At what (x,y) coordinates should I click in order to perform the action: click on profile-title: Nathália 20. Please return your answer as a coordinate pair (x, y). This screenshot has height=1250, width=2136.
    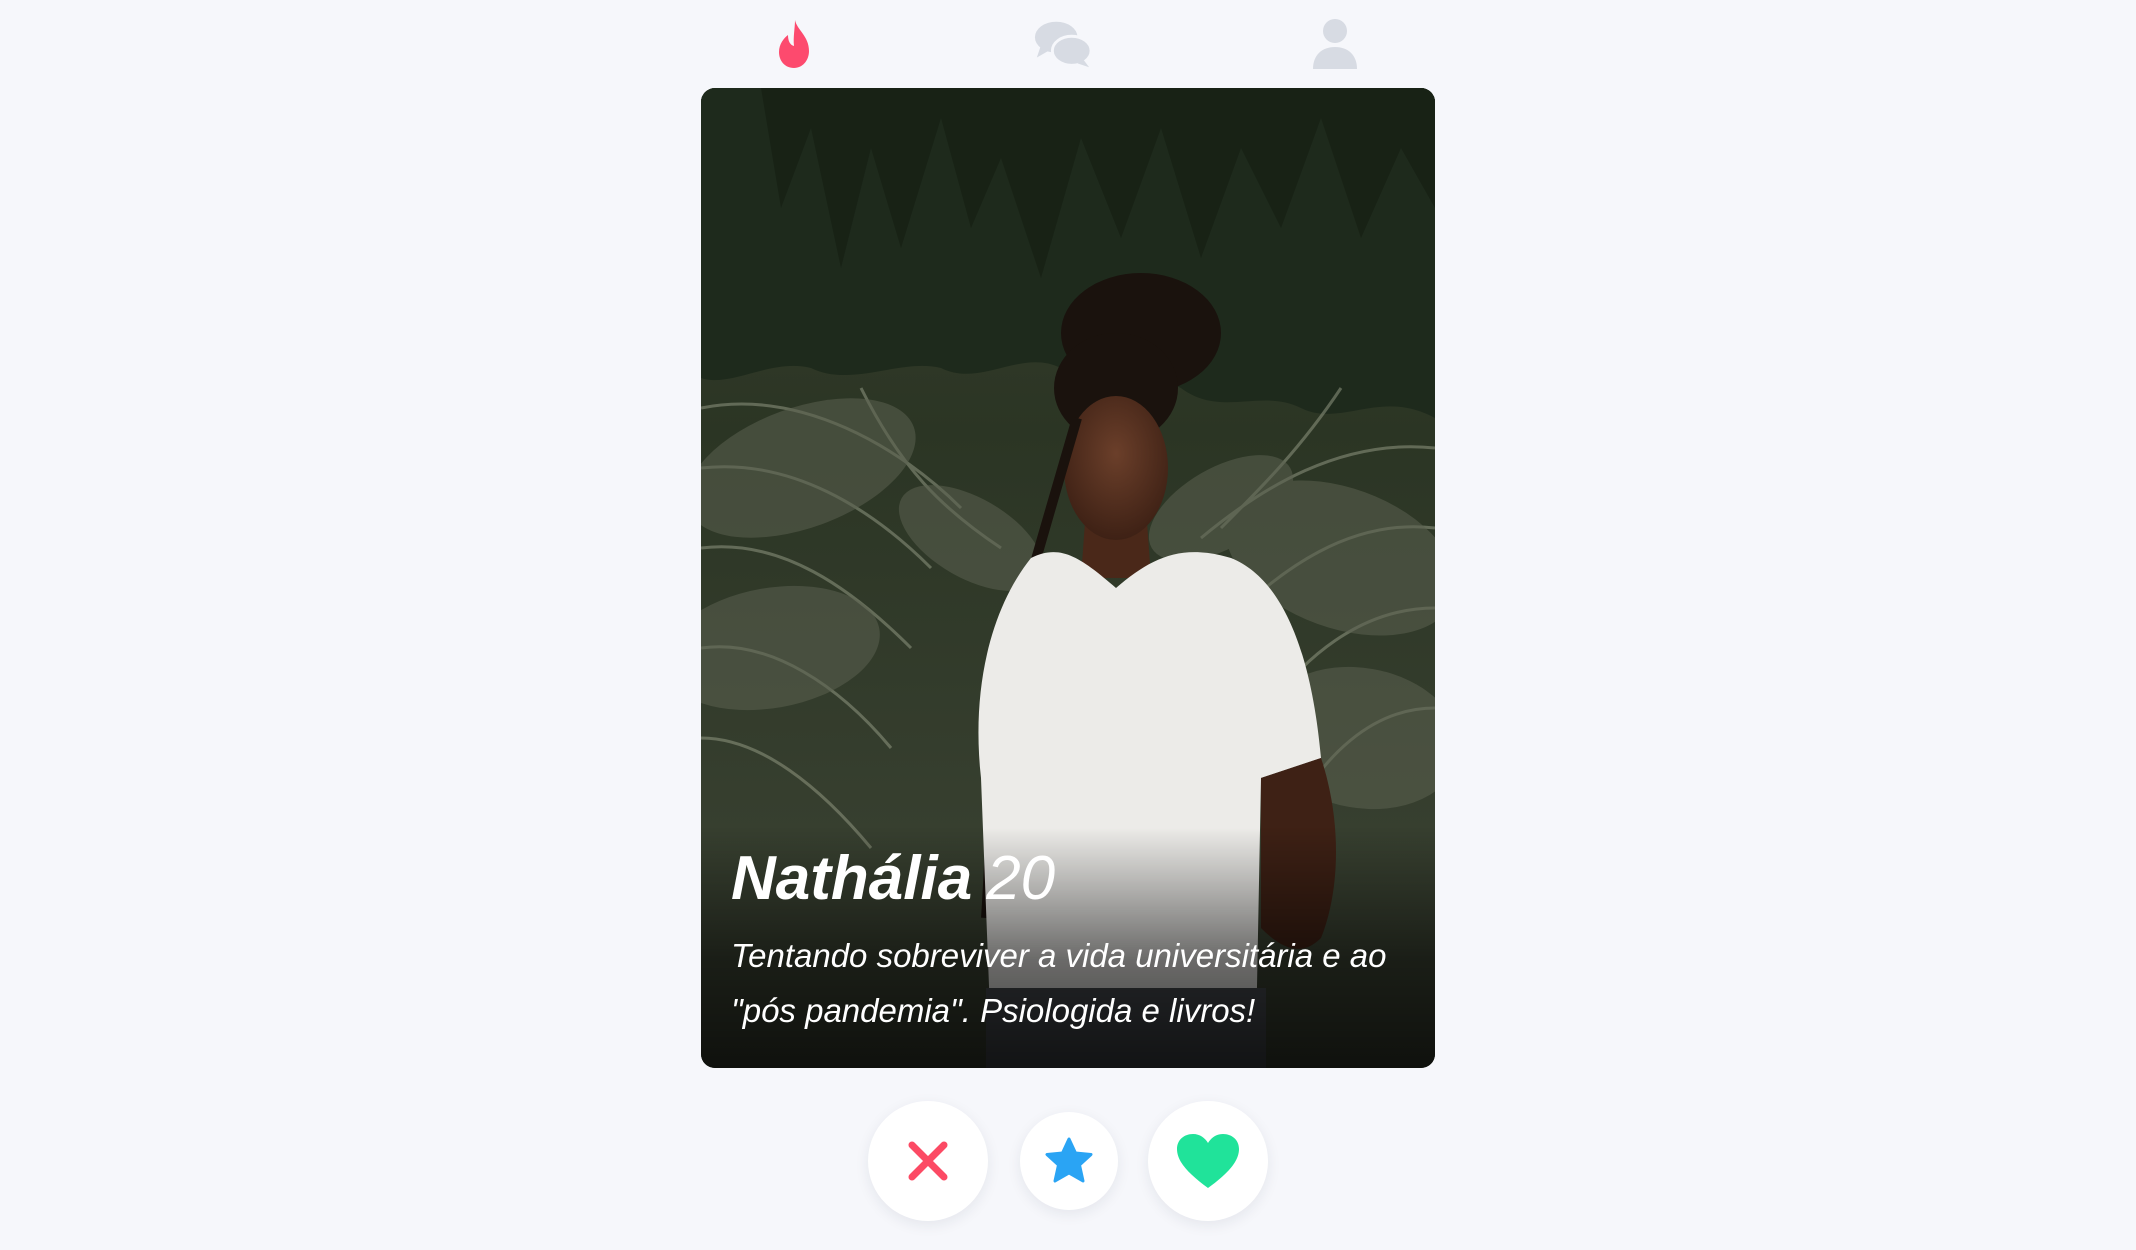
    Looking at the image, I should click on (1063, 879).